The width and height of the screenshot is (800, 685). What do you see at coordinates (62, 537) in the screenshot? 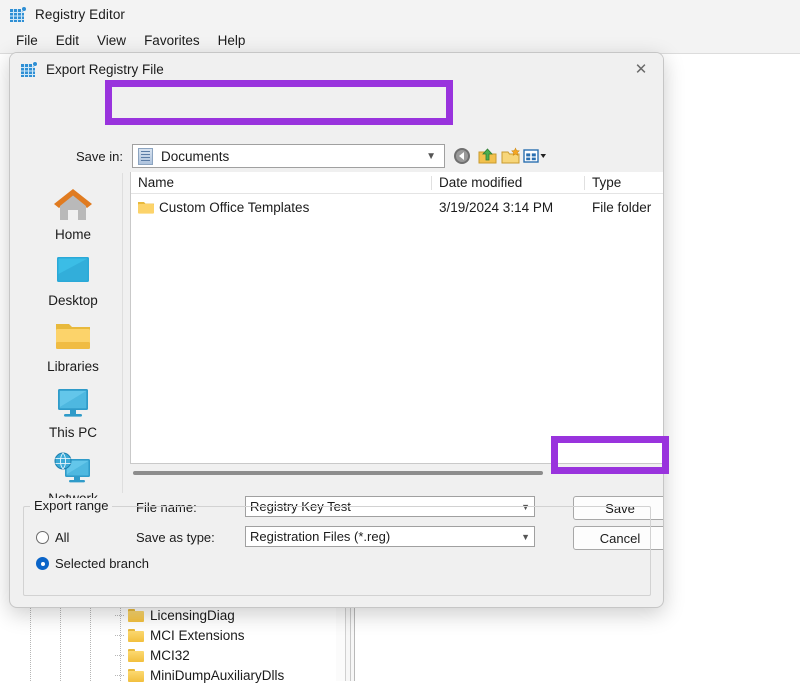
I see `radio-label: All` at bounding box center [62, 537].